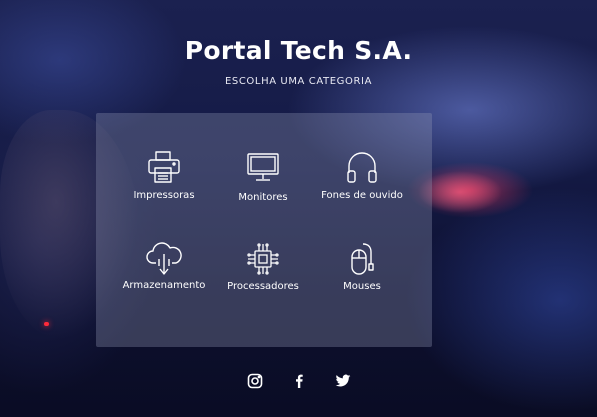  I want to click on page-subtitle: ESCOLHA UMA CATEGORIA, so click(298, 81).